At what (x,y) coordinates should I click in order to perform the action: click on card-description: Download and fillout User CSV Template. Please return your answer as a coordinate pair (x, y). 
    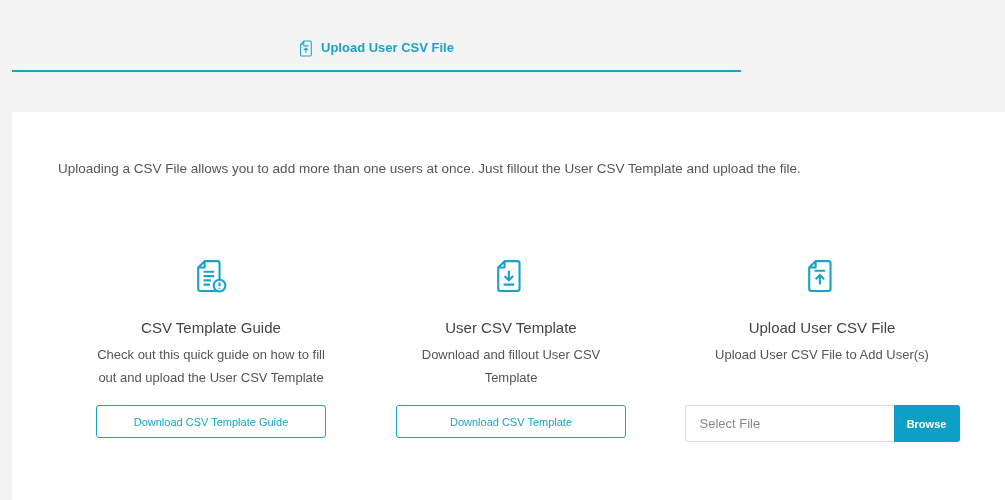
    Looking at the image, I should click on (511, 367).